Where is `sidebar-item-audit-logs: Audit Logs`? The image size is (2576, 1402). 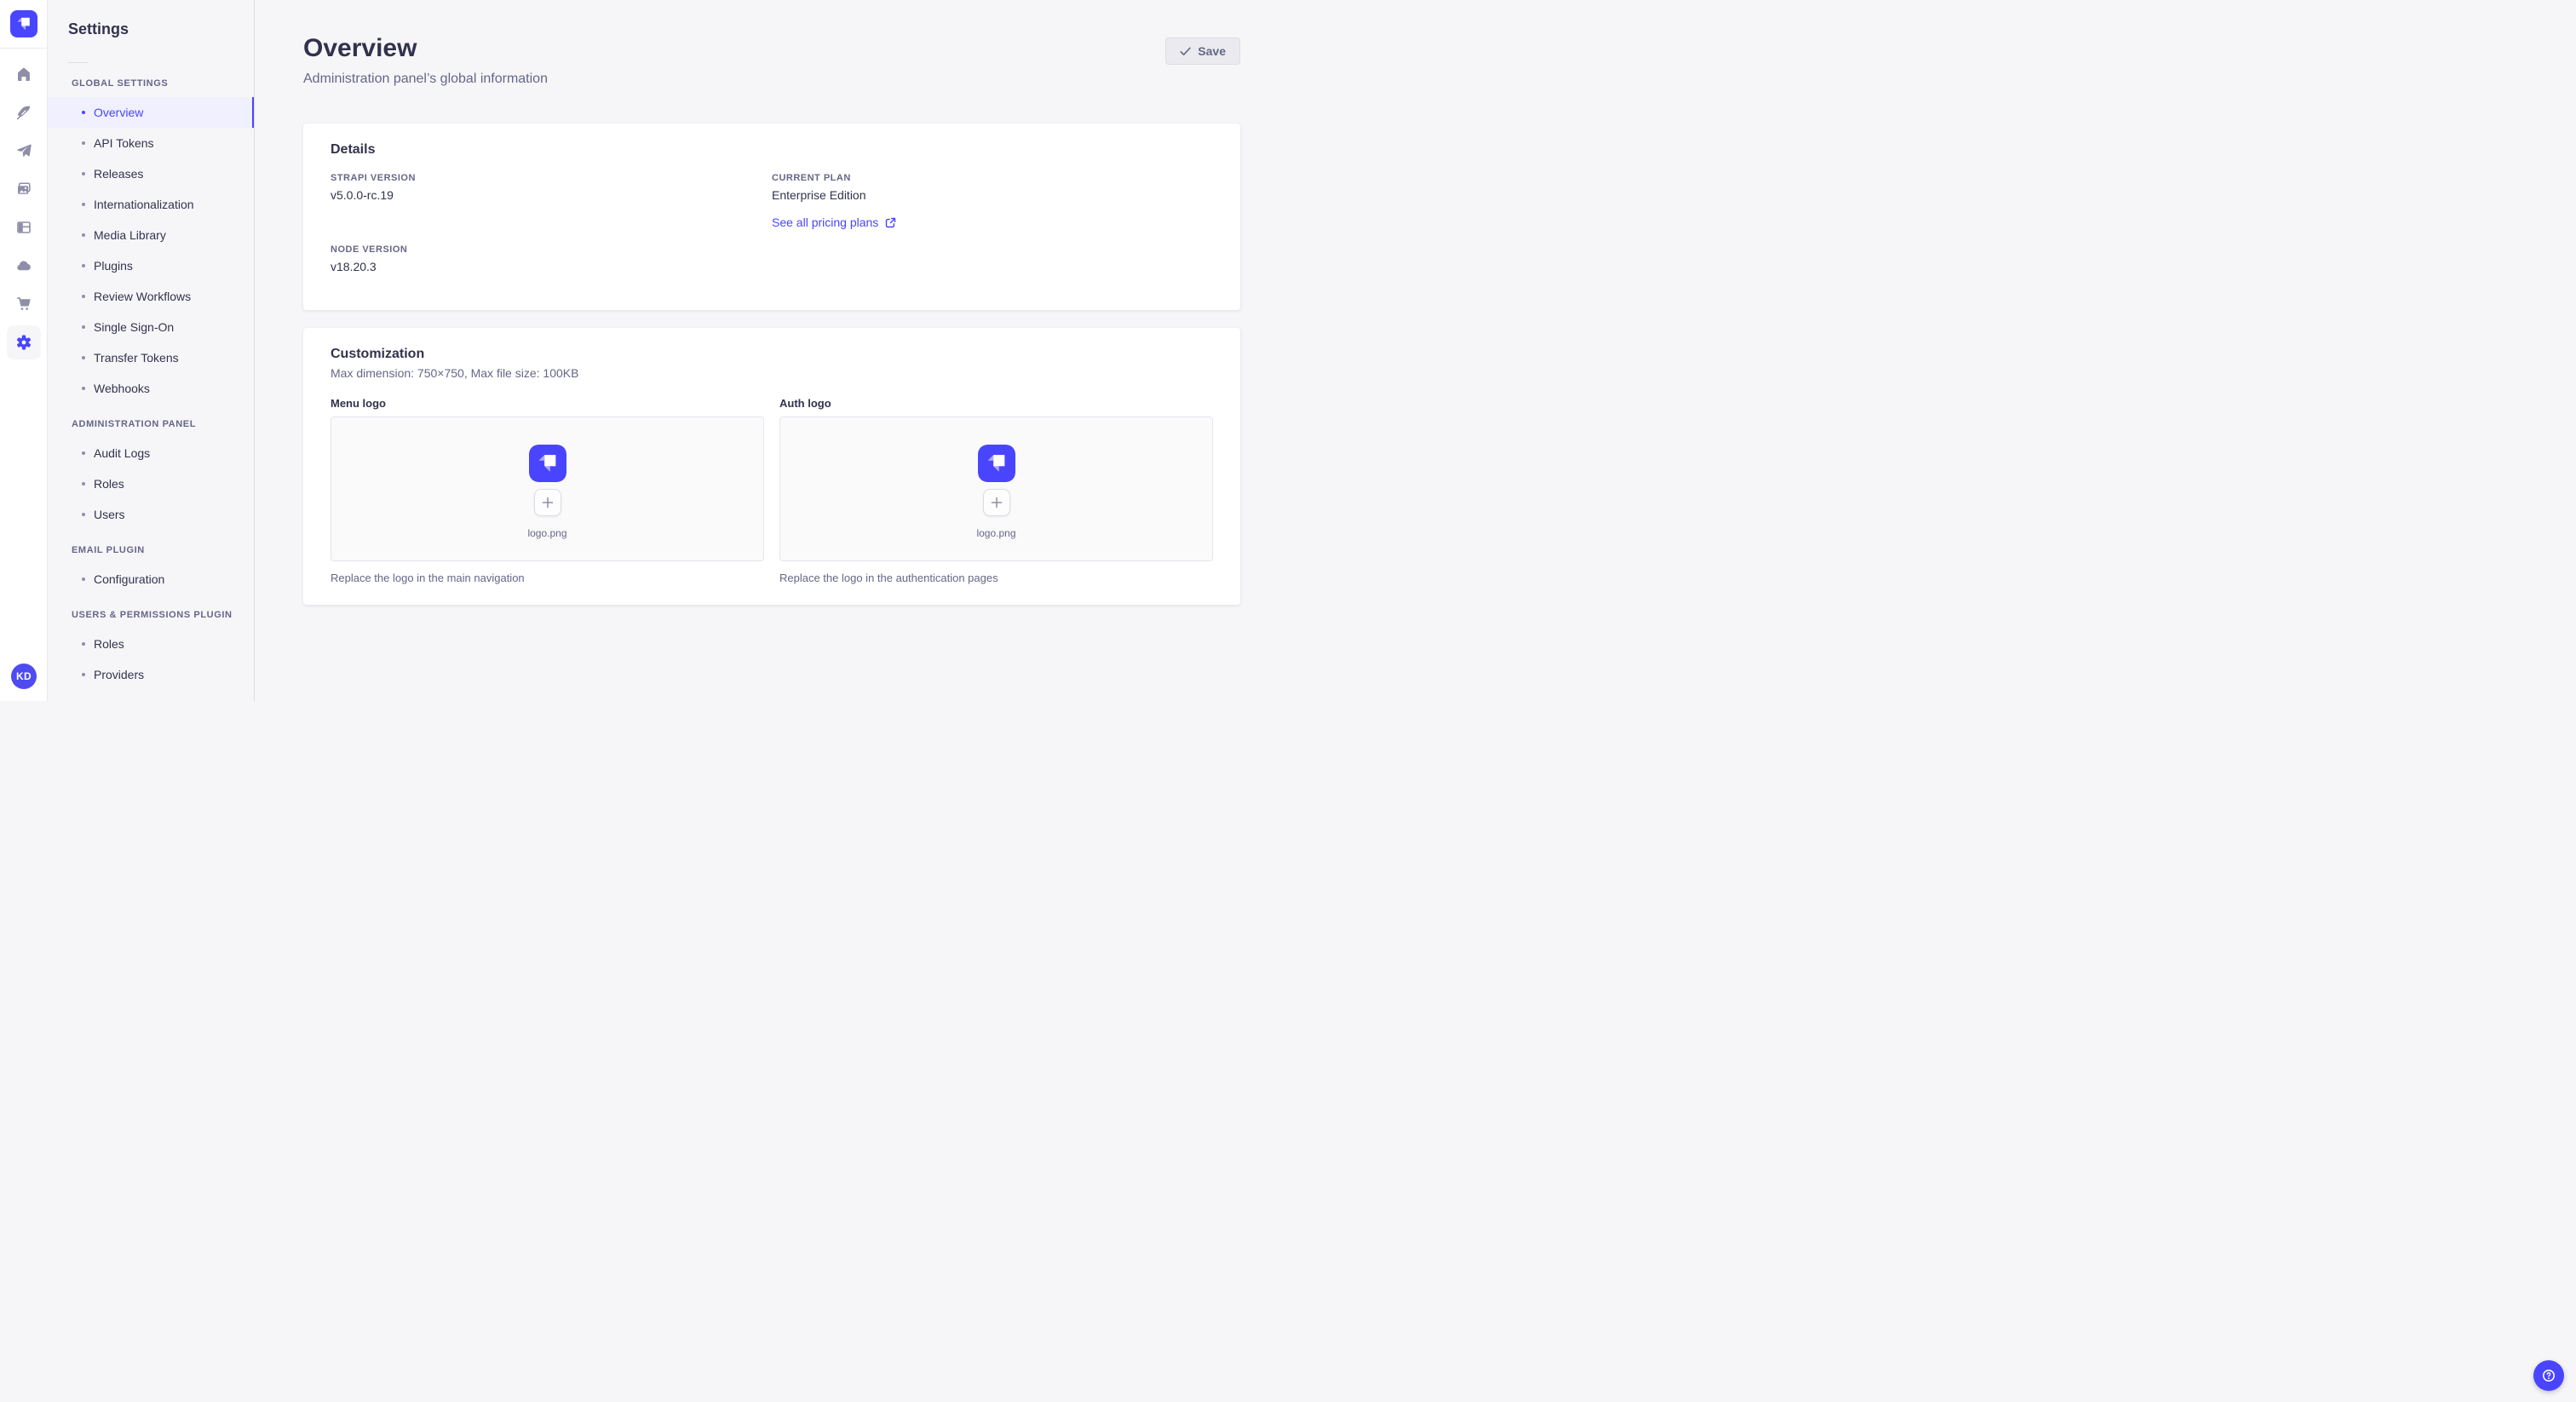
sidebar-item-audit-logs: Audit Logs is located at coordinates (151, 453).